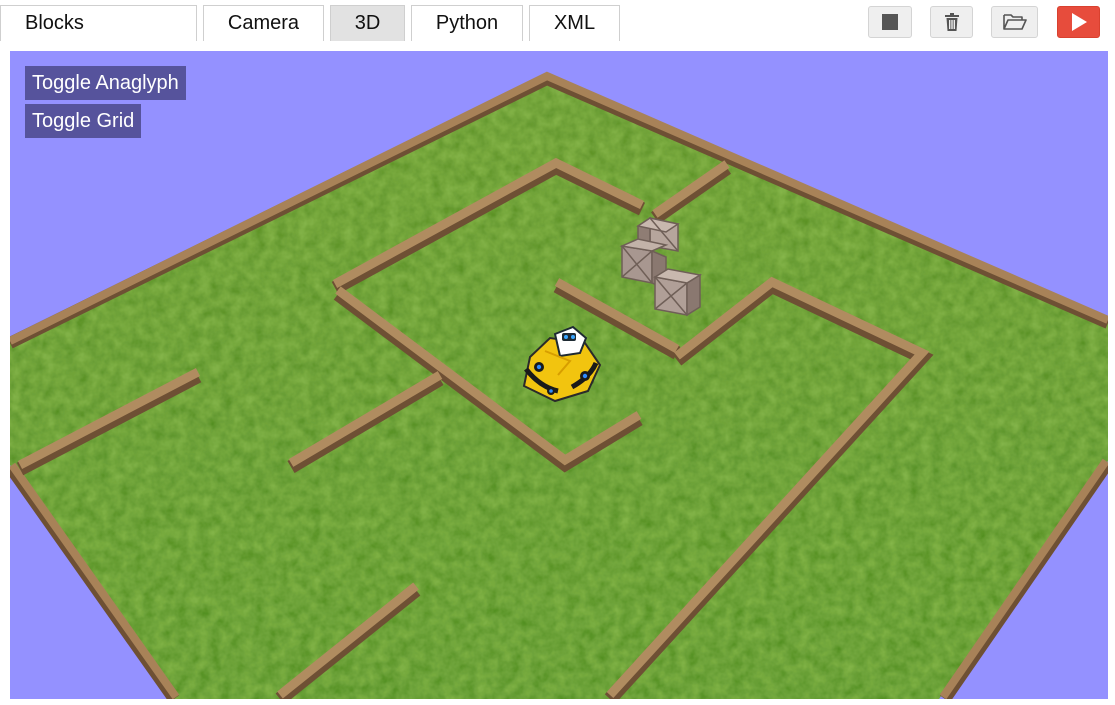 The image size is (1115, 705). Describe the element at coordinates (263, 23) in the screenshot. I see `tab-camera: Camera` at that location.